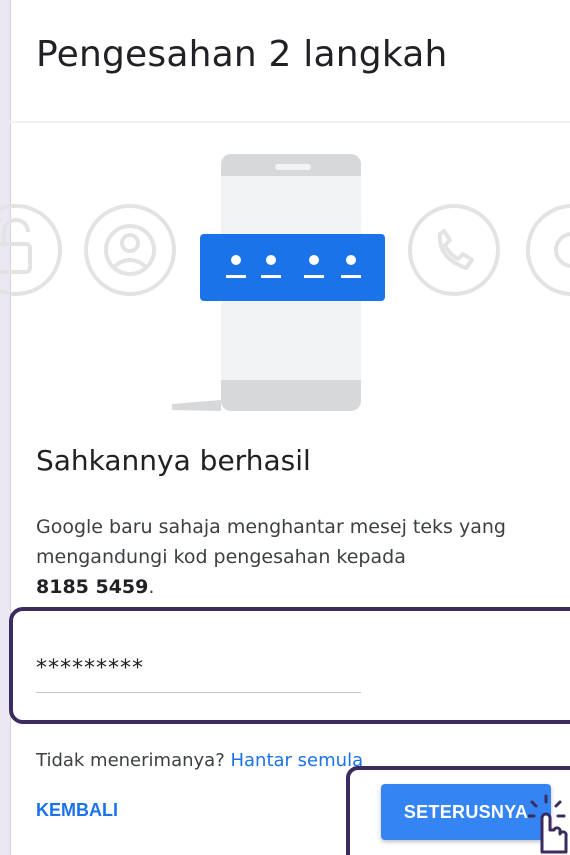  Describe the element at coordinates (77, 810) in the screenshot. I see `back-button: KEMBALI` at that location.